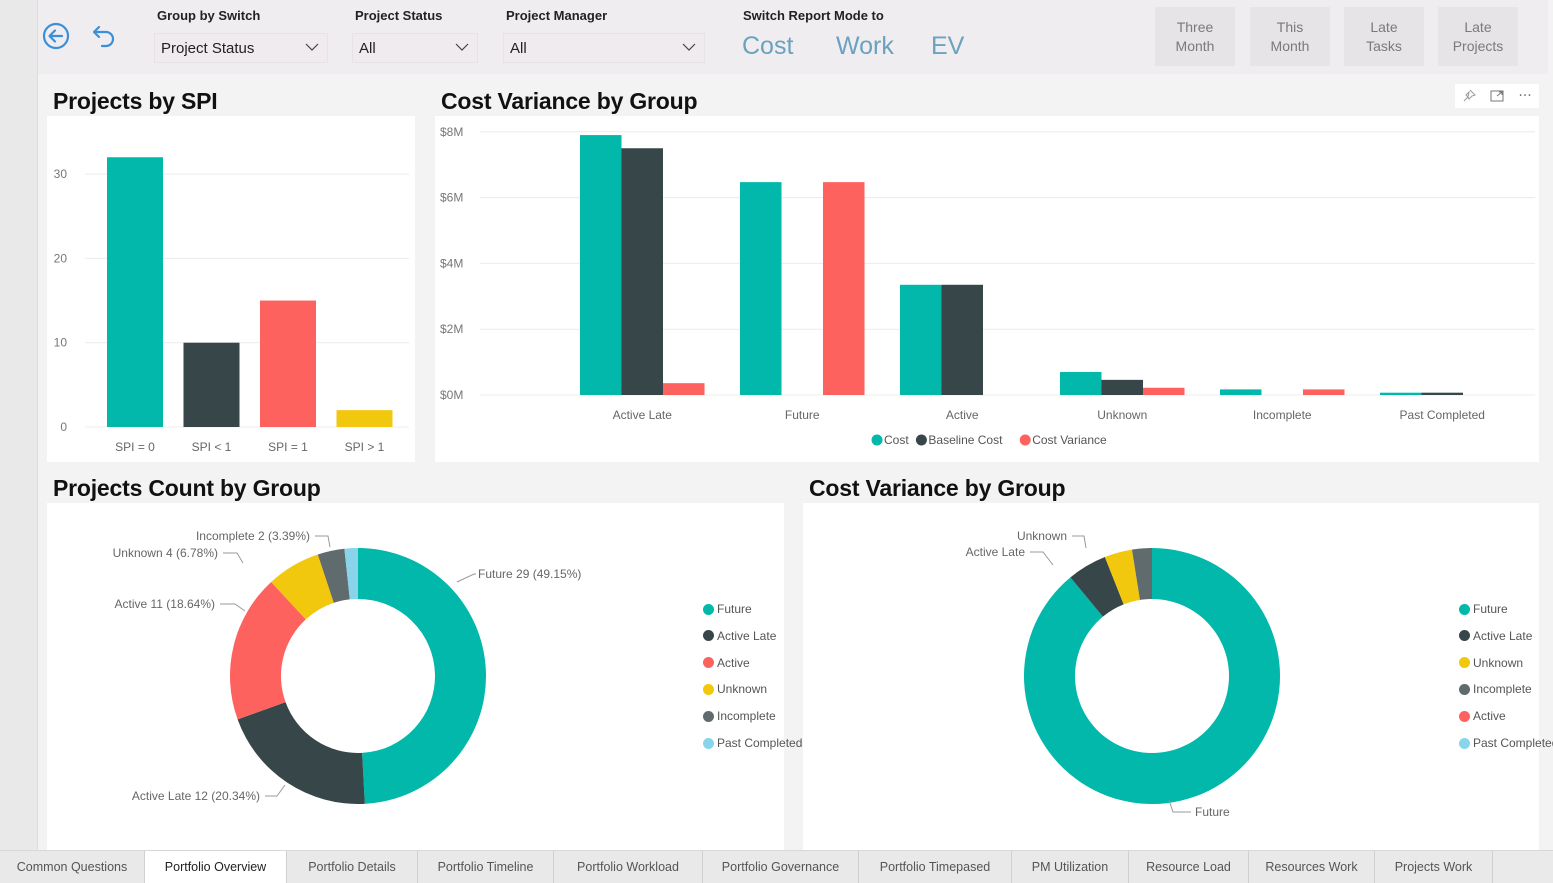  Describe the element at coordinates (1070, 867) in the screenshot. I see `tab-pm-utilization: PM Utilization` at that location.